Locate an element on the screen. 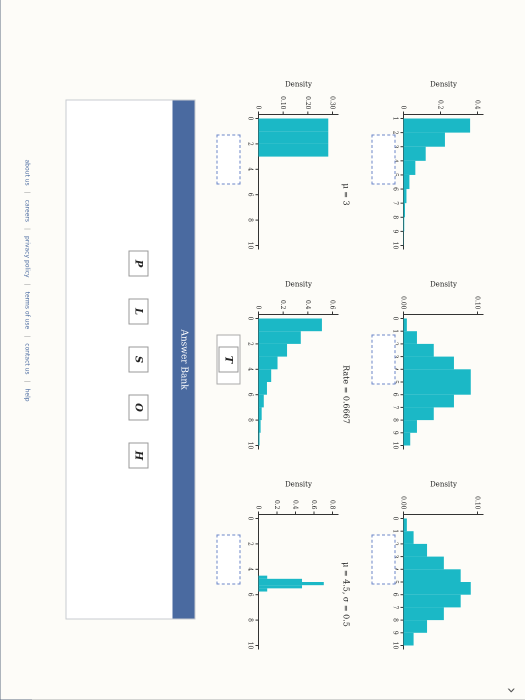 This screenshot has height=700, width=525. bank-tile-o: O is located at coordinates (138, 407).